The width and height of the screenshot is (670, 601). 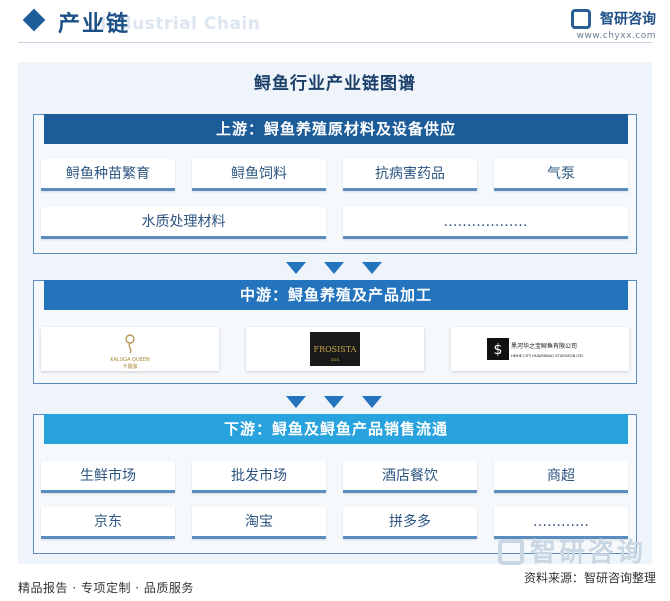 I want to click on brand-logo-icon, so click(x=580, y=18).